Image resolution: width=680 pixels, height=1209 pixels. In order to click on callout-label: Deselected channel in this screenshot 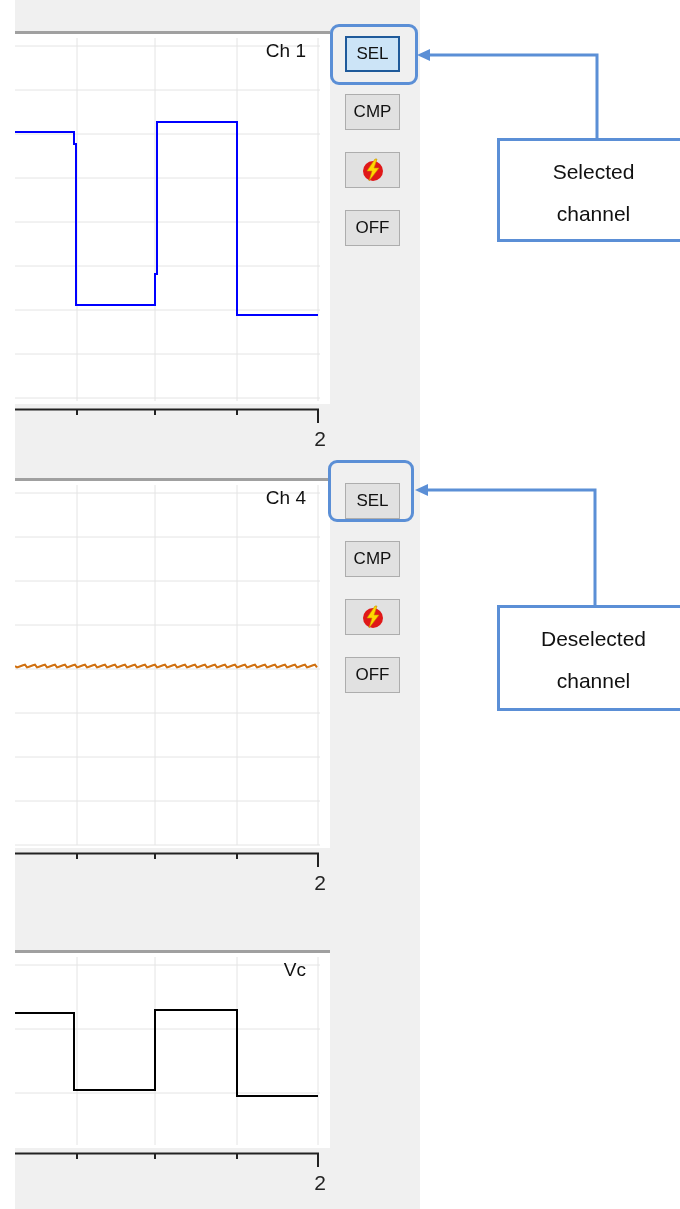, I will do `click(588, 658)`.